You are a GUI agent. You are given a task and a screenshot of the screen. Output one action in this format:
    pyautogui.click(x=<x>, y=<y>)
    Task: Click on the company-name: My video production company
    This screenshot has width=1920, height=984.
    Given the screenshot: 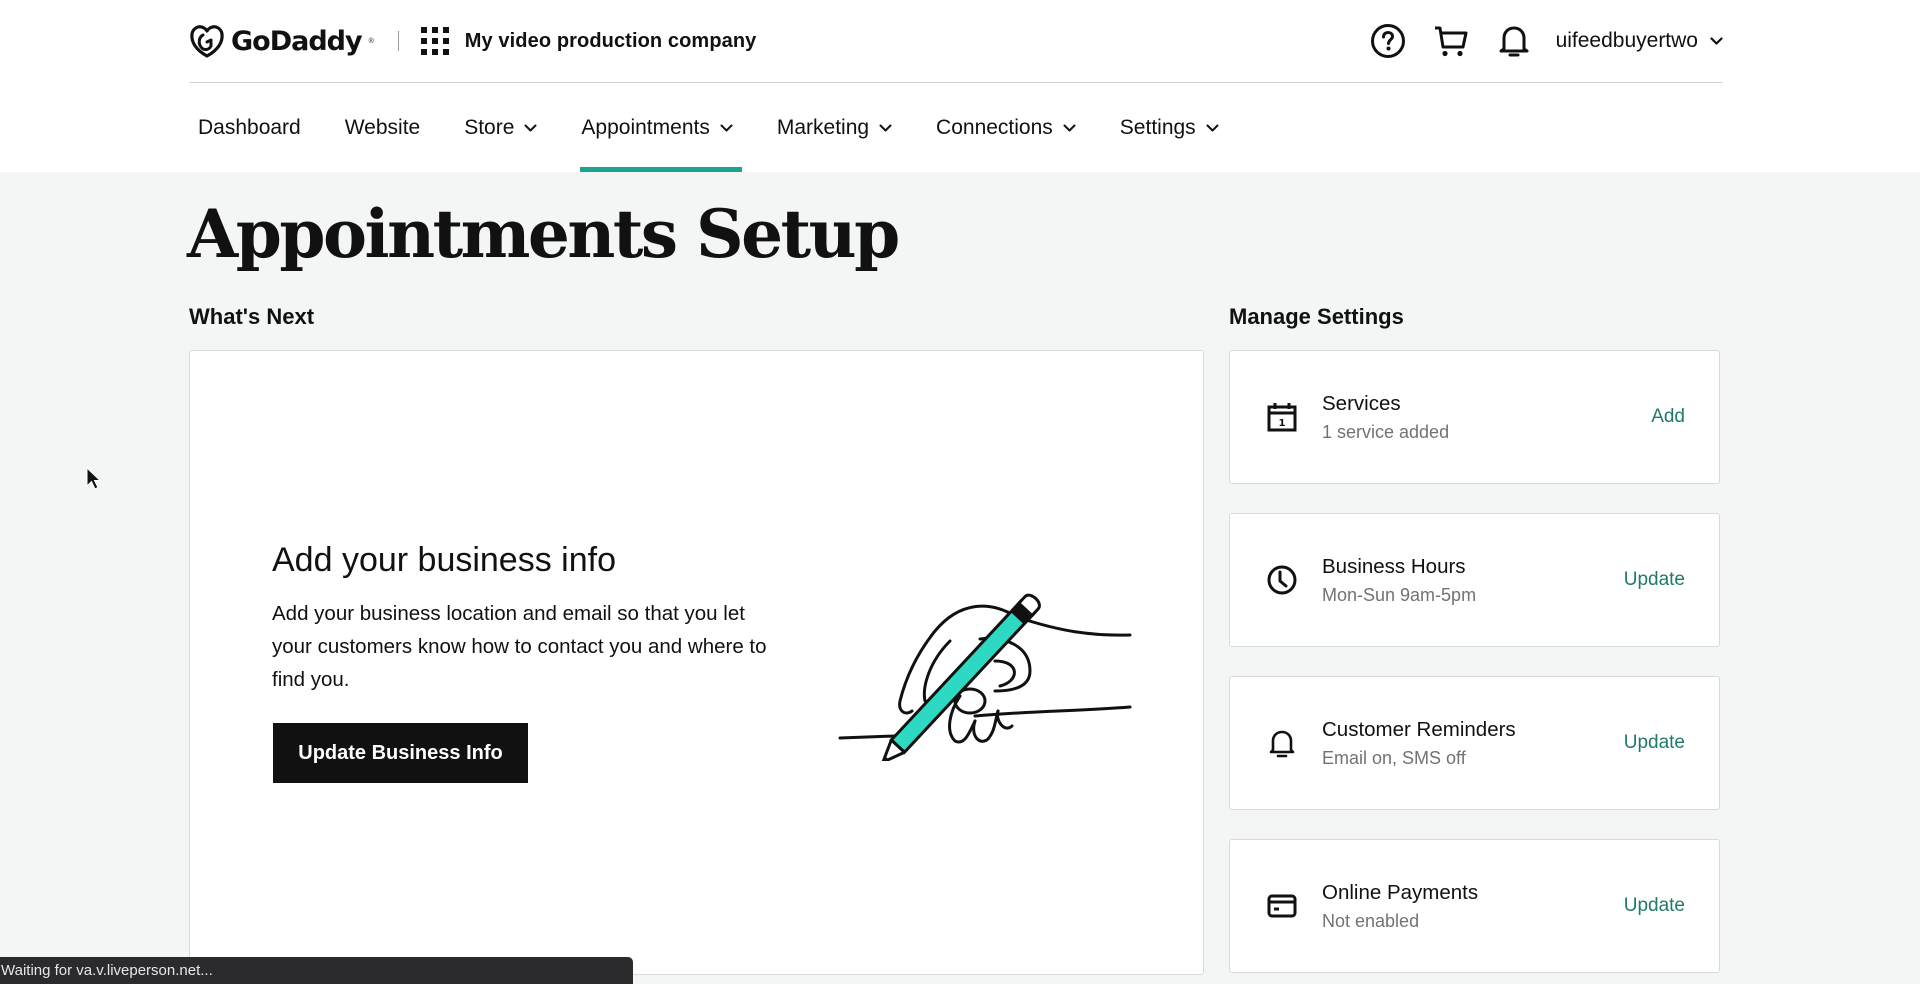 What is the action you would take?
    pyautogui.click(x=611, y=41)
    